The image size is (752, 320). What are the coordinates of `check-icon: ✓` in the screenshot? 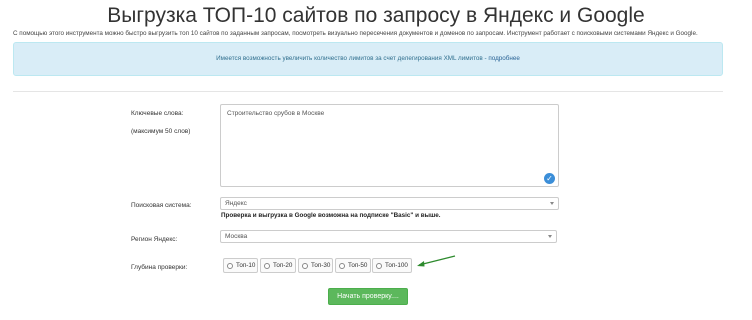 It's located at (549, 178).